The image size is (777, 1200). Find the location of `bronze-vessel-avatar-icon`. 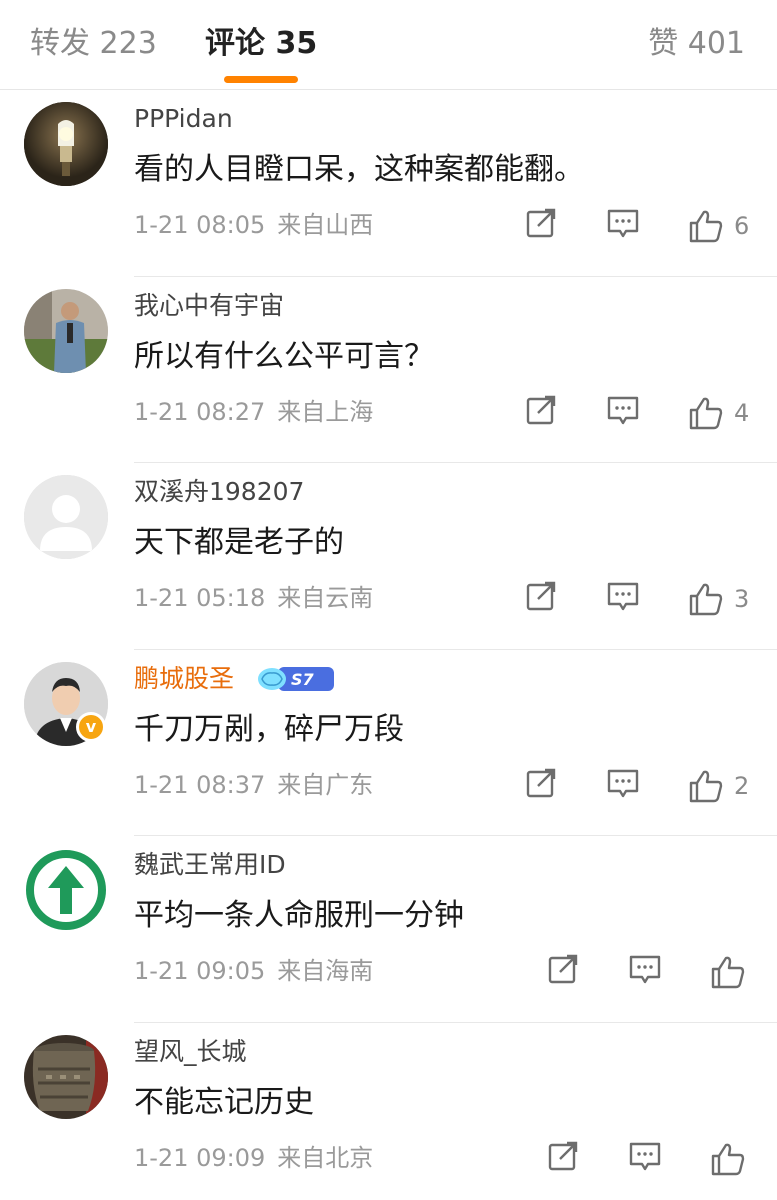

bronze-vessel-avatar-icon is located at coordinates (66, 1076).